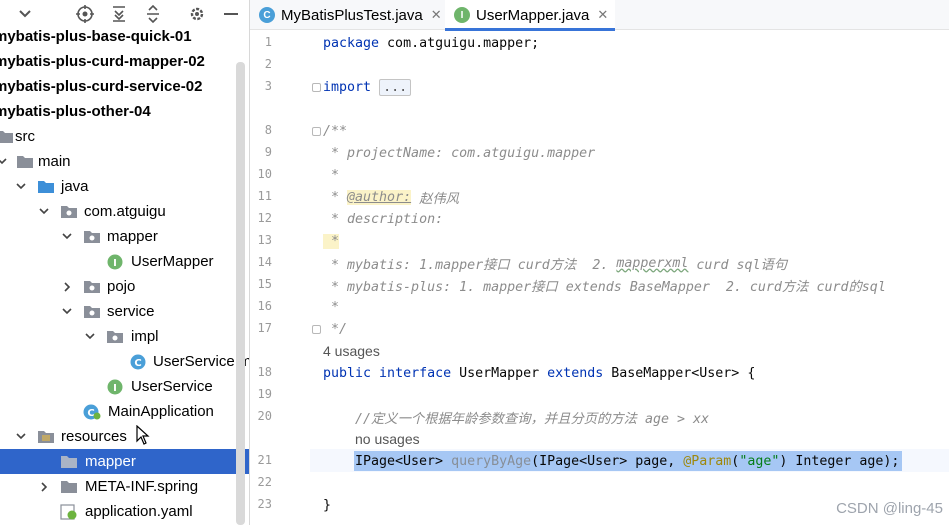  I want to click on locate-icon, so click(85, 14).